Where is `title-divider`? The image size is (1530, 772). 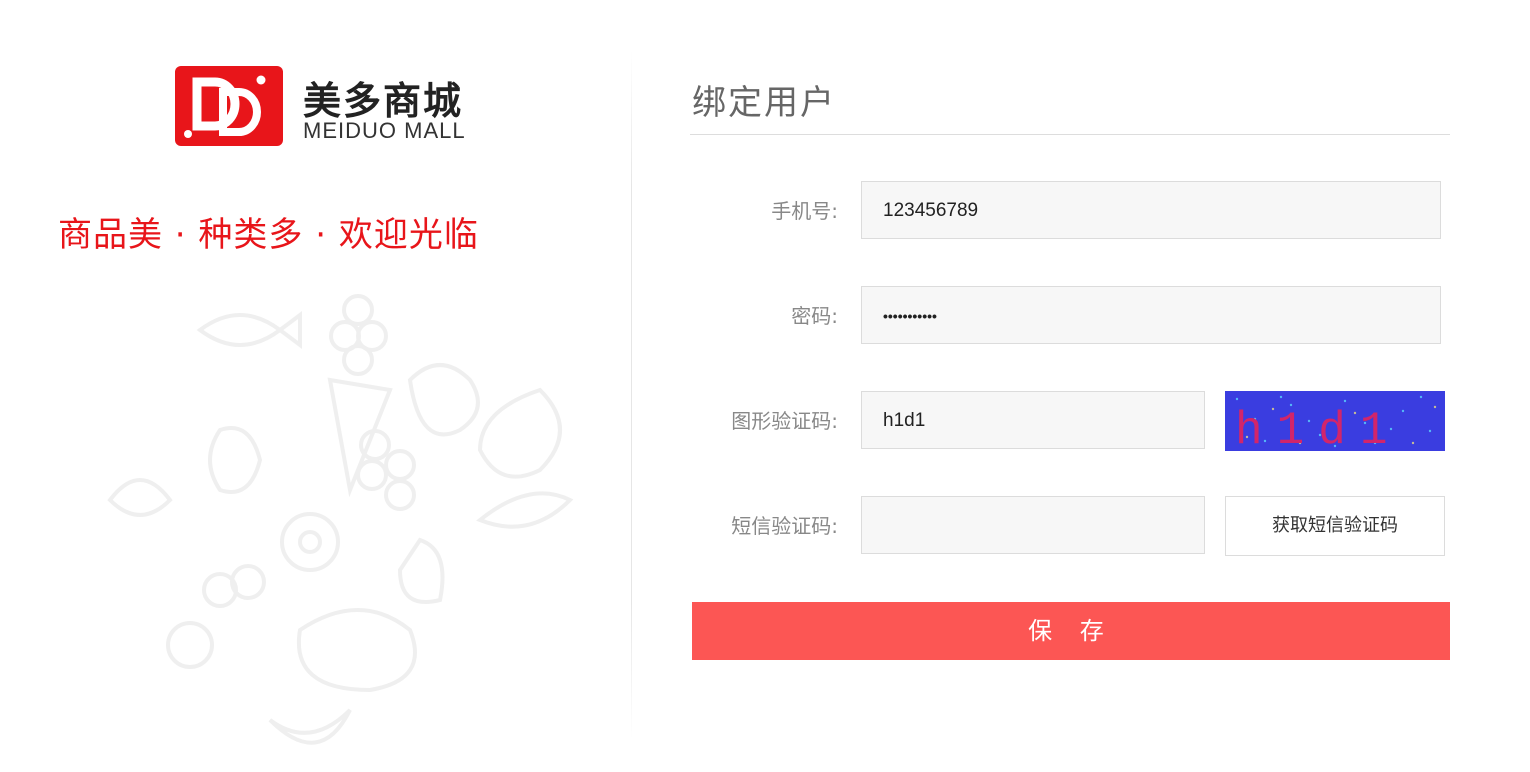
title-divider is located at coordinates (1070, 134).